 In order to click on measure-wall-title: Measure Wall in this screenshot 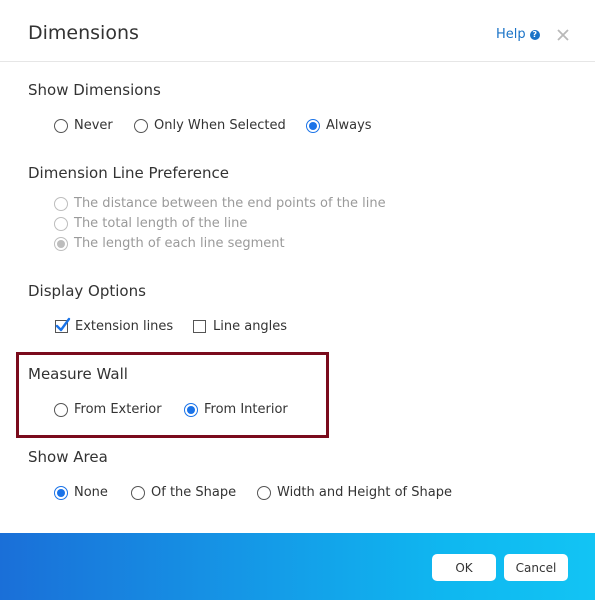, I will do `click(78, 374)`.